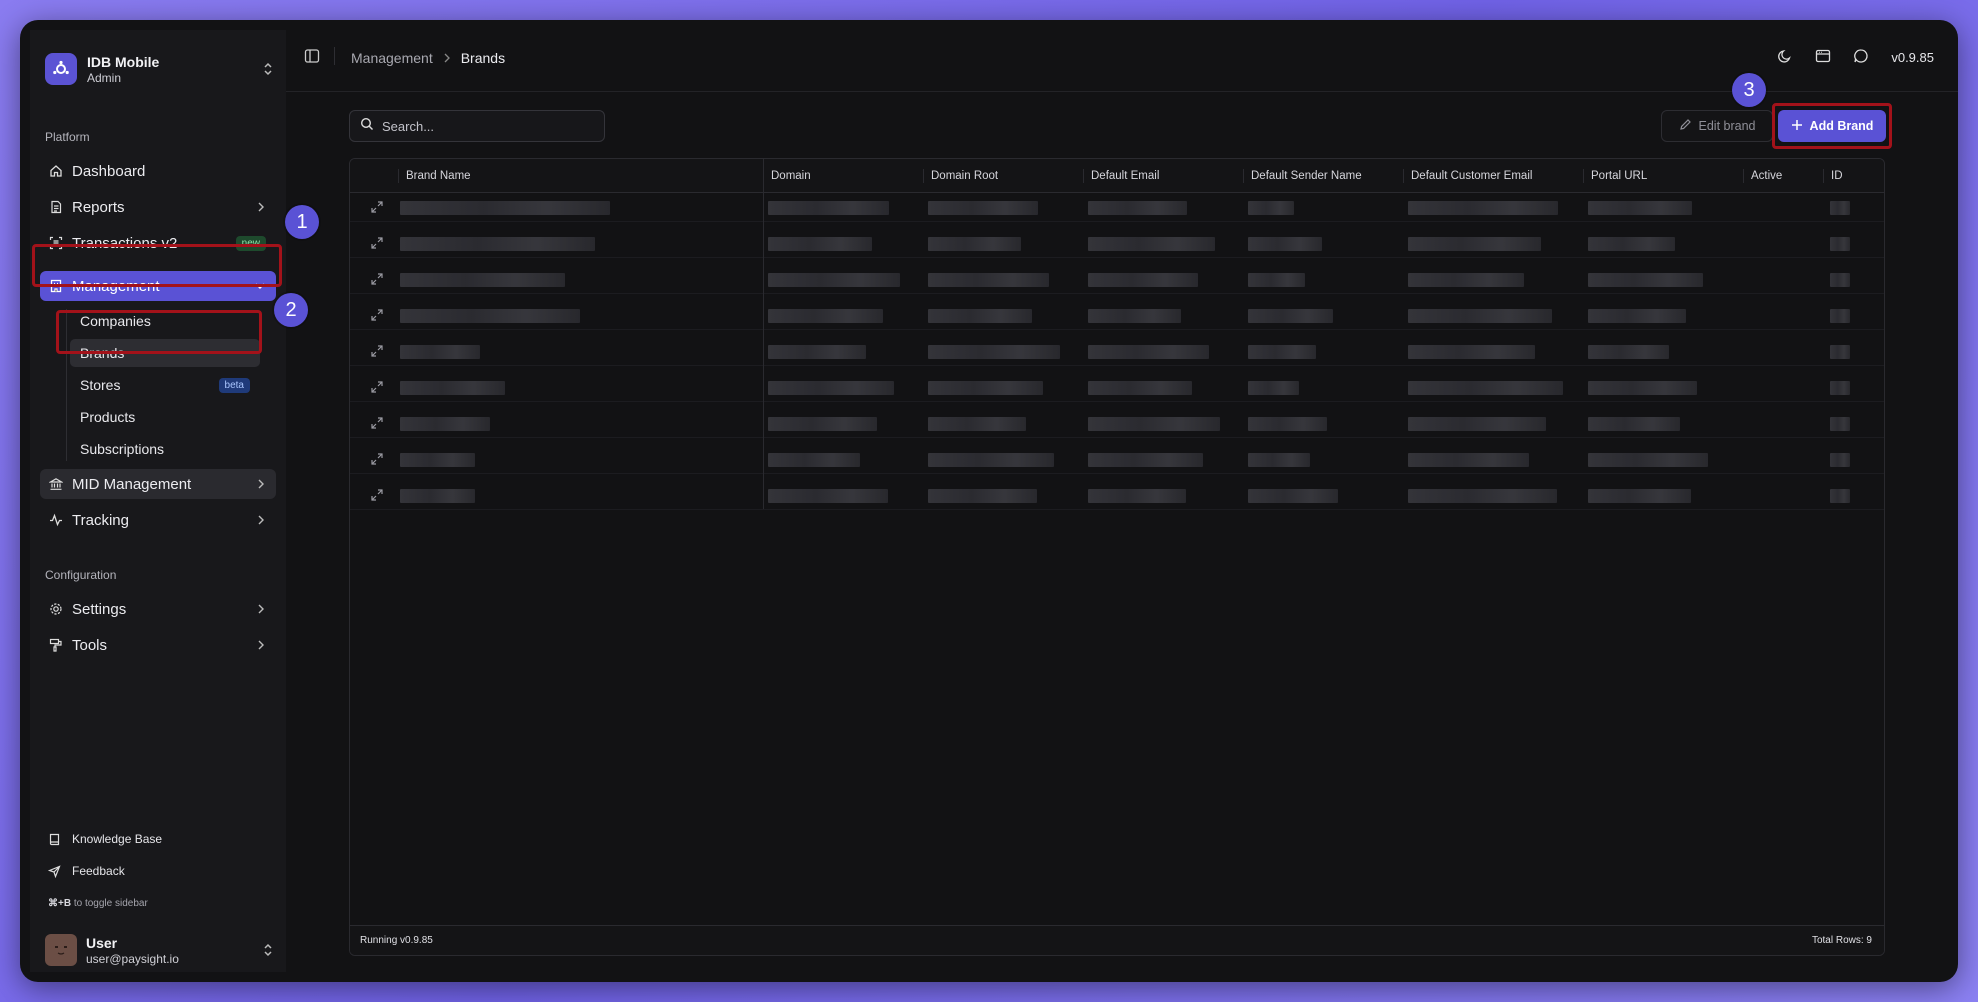 This screenshot has width=1978, height=1002. I want to click on column-header: Domain, so click(787, 176).